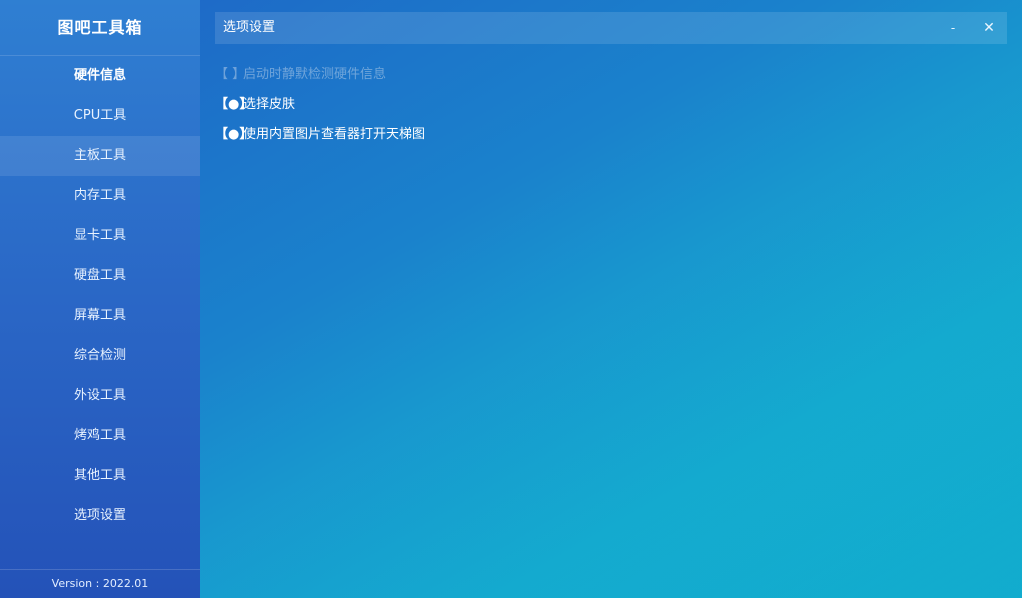 The width and height of the screenshot is (1022, 598). Describe the element at coordinates (100, 76) in the screenshot. I see `sidebar-item-hardware-info: 硬件信息` at that location.